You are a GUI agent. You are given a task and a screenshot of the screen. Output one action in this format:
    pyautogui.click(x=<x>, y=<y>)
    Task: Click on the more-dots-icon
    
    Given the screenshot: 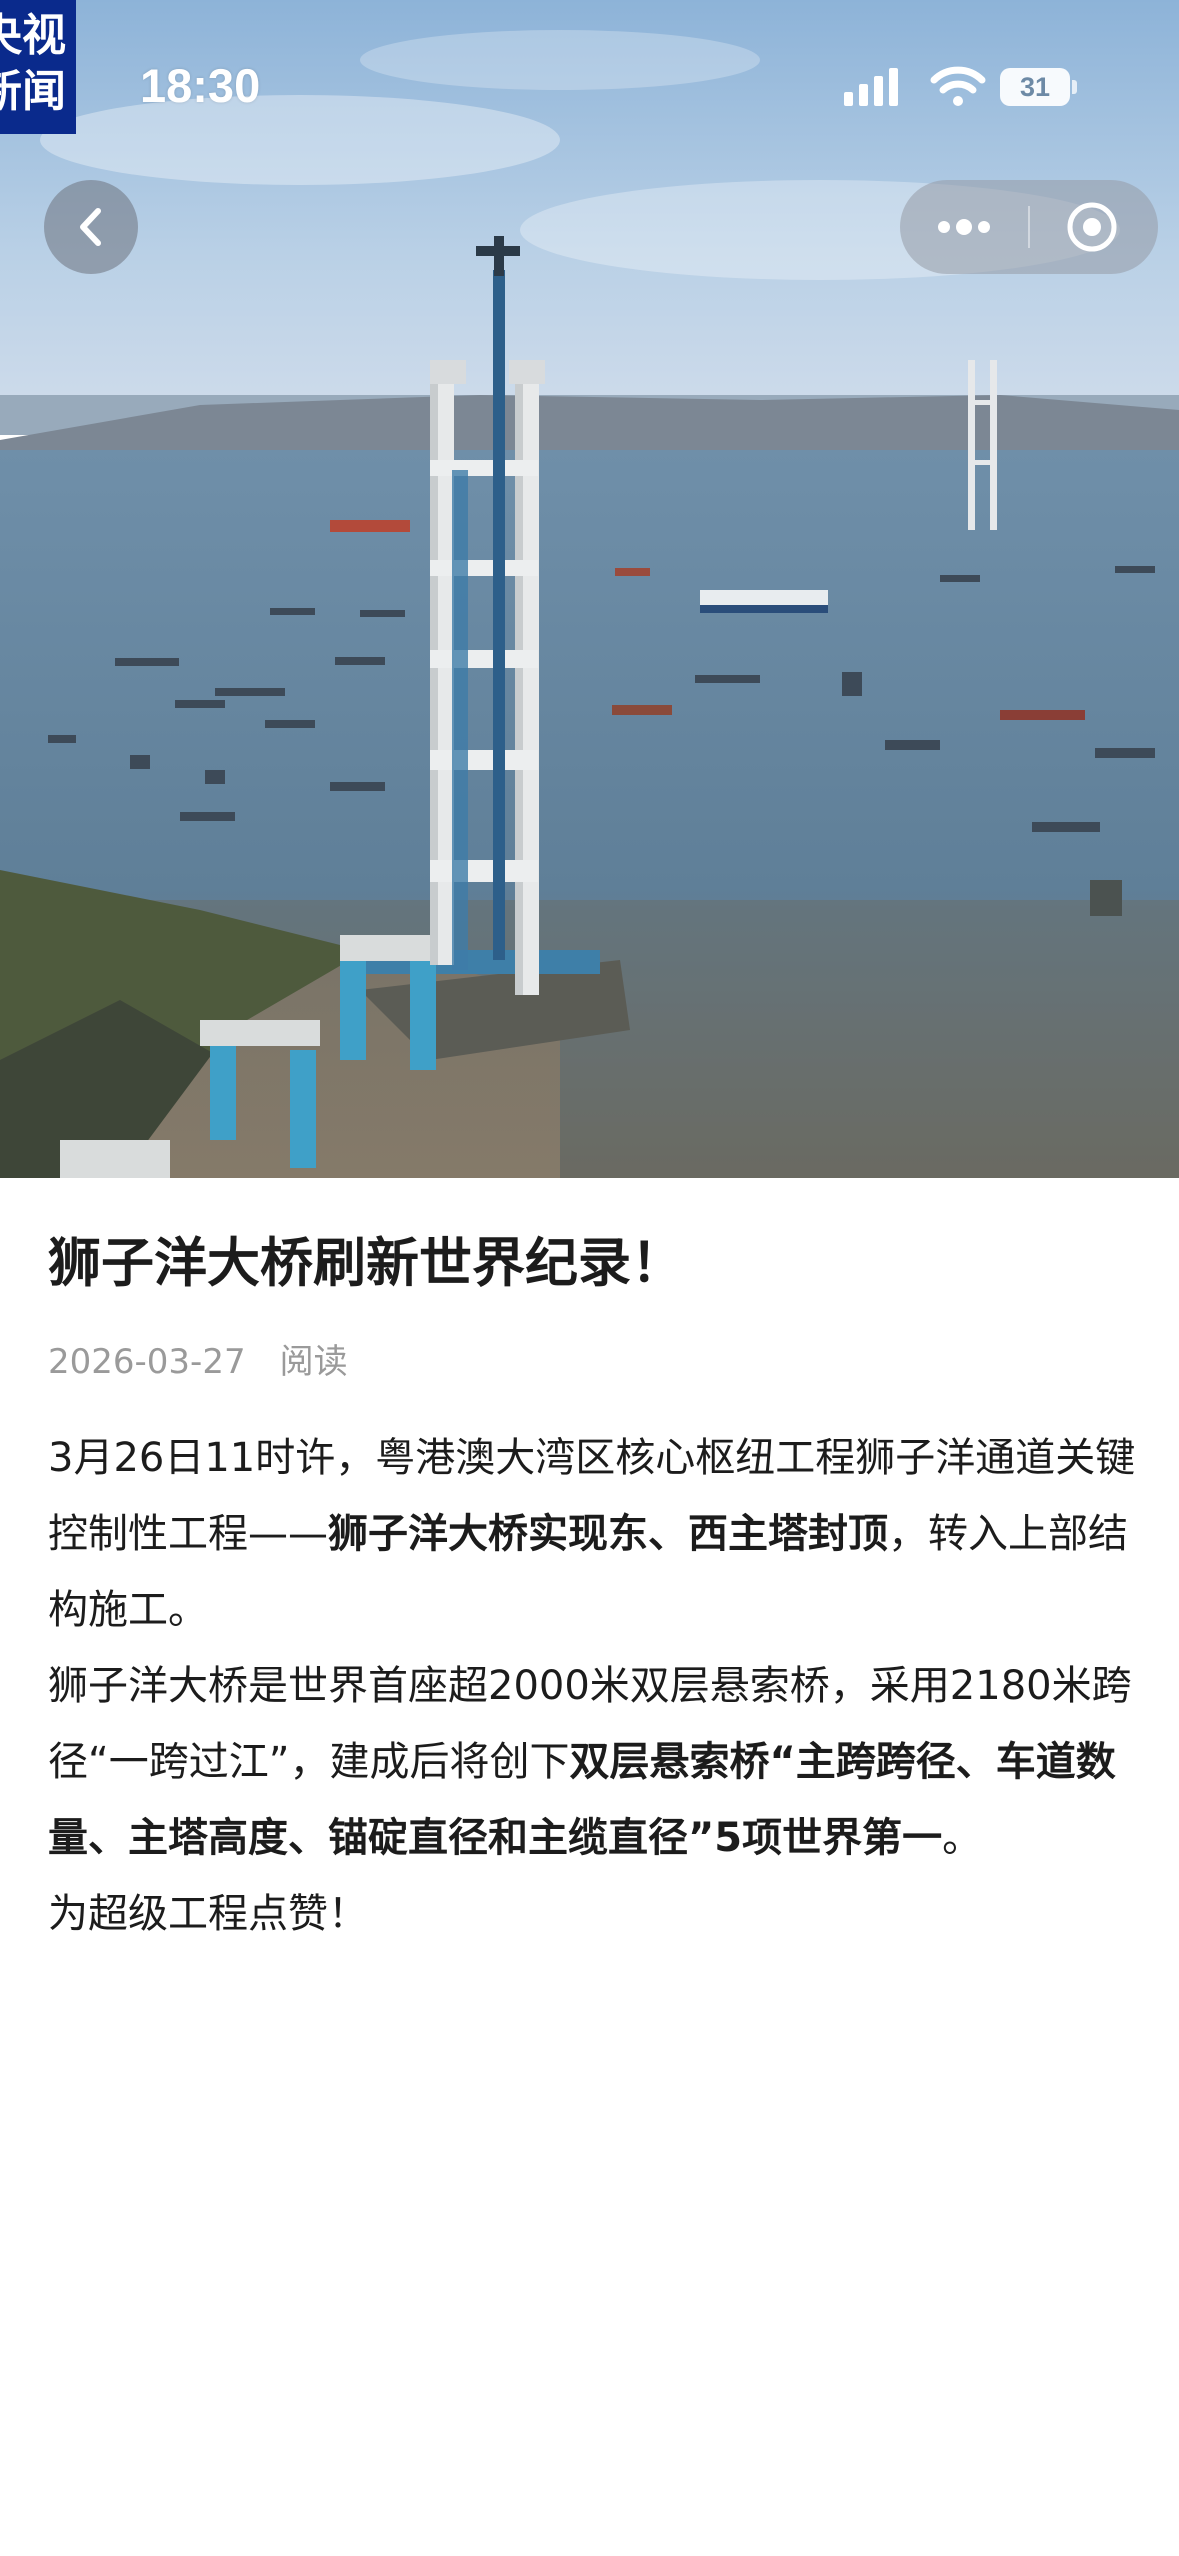 What is the action you would take?
    pyautogui.click(x=964, y=227)
    